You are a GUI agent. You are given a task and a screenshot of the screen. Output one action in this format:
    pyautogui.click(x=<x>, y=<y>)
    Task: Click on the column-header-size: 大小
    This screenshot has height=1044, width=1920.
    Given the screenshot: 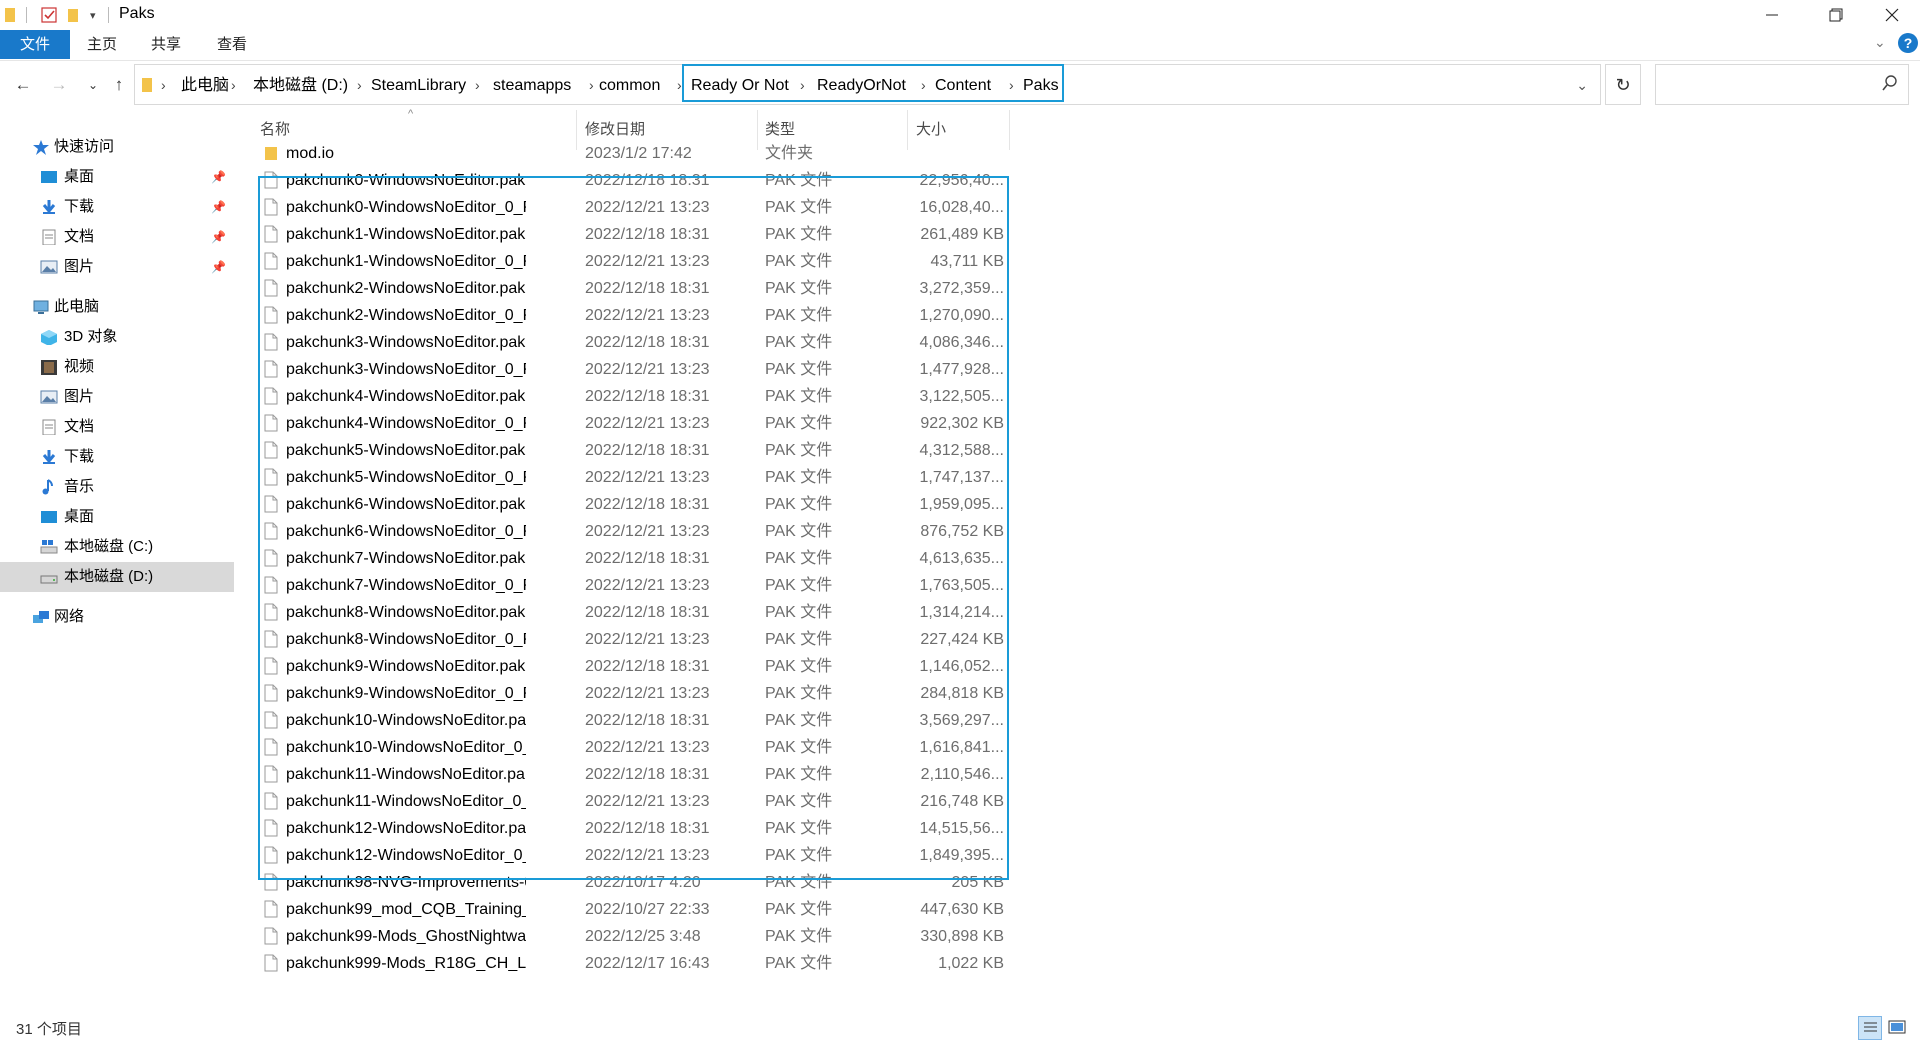 What is the action you would take?
    pyautogui.click(x=931, y=128)
    